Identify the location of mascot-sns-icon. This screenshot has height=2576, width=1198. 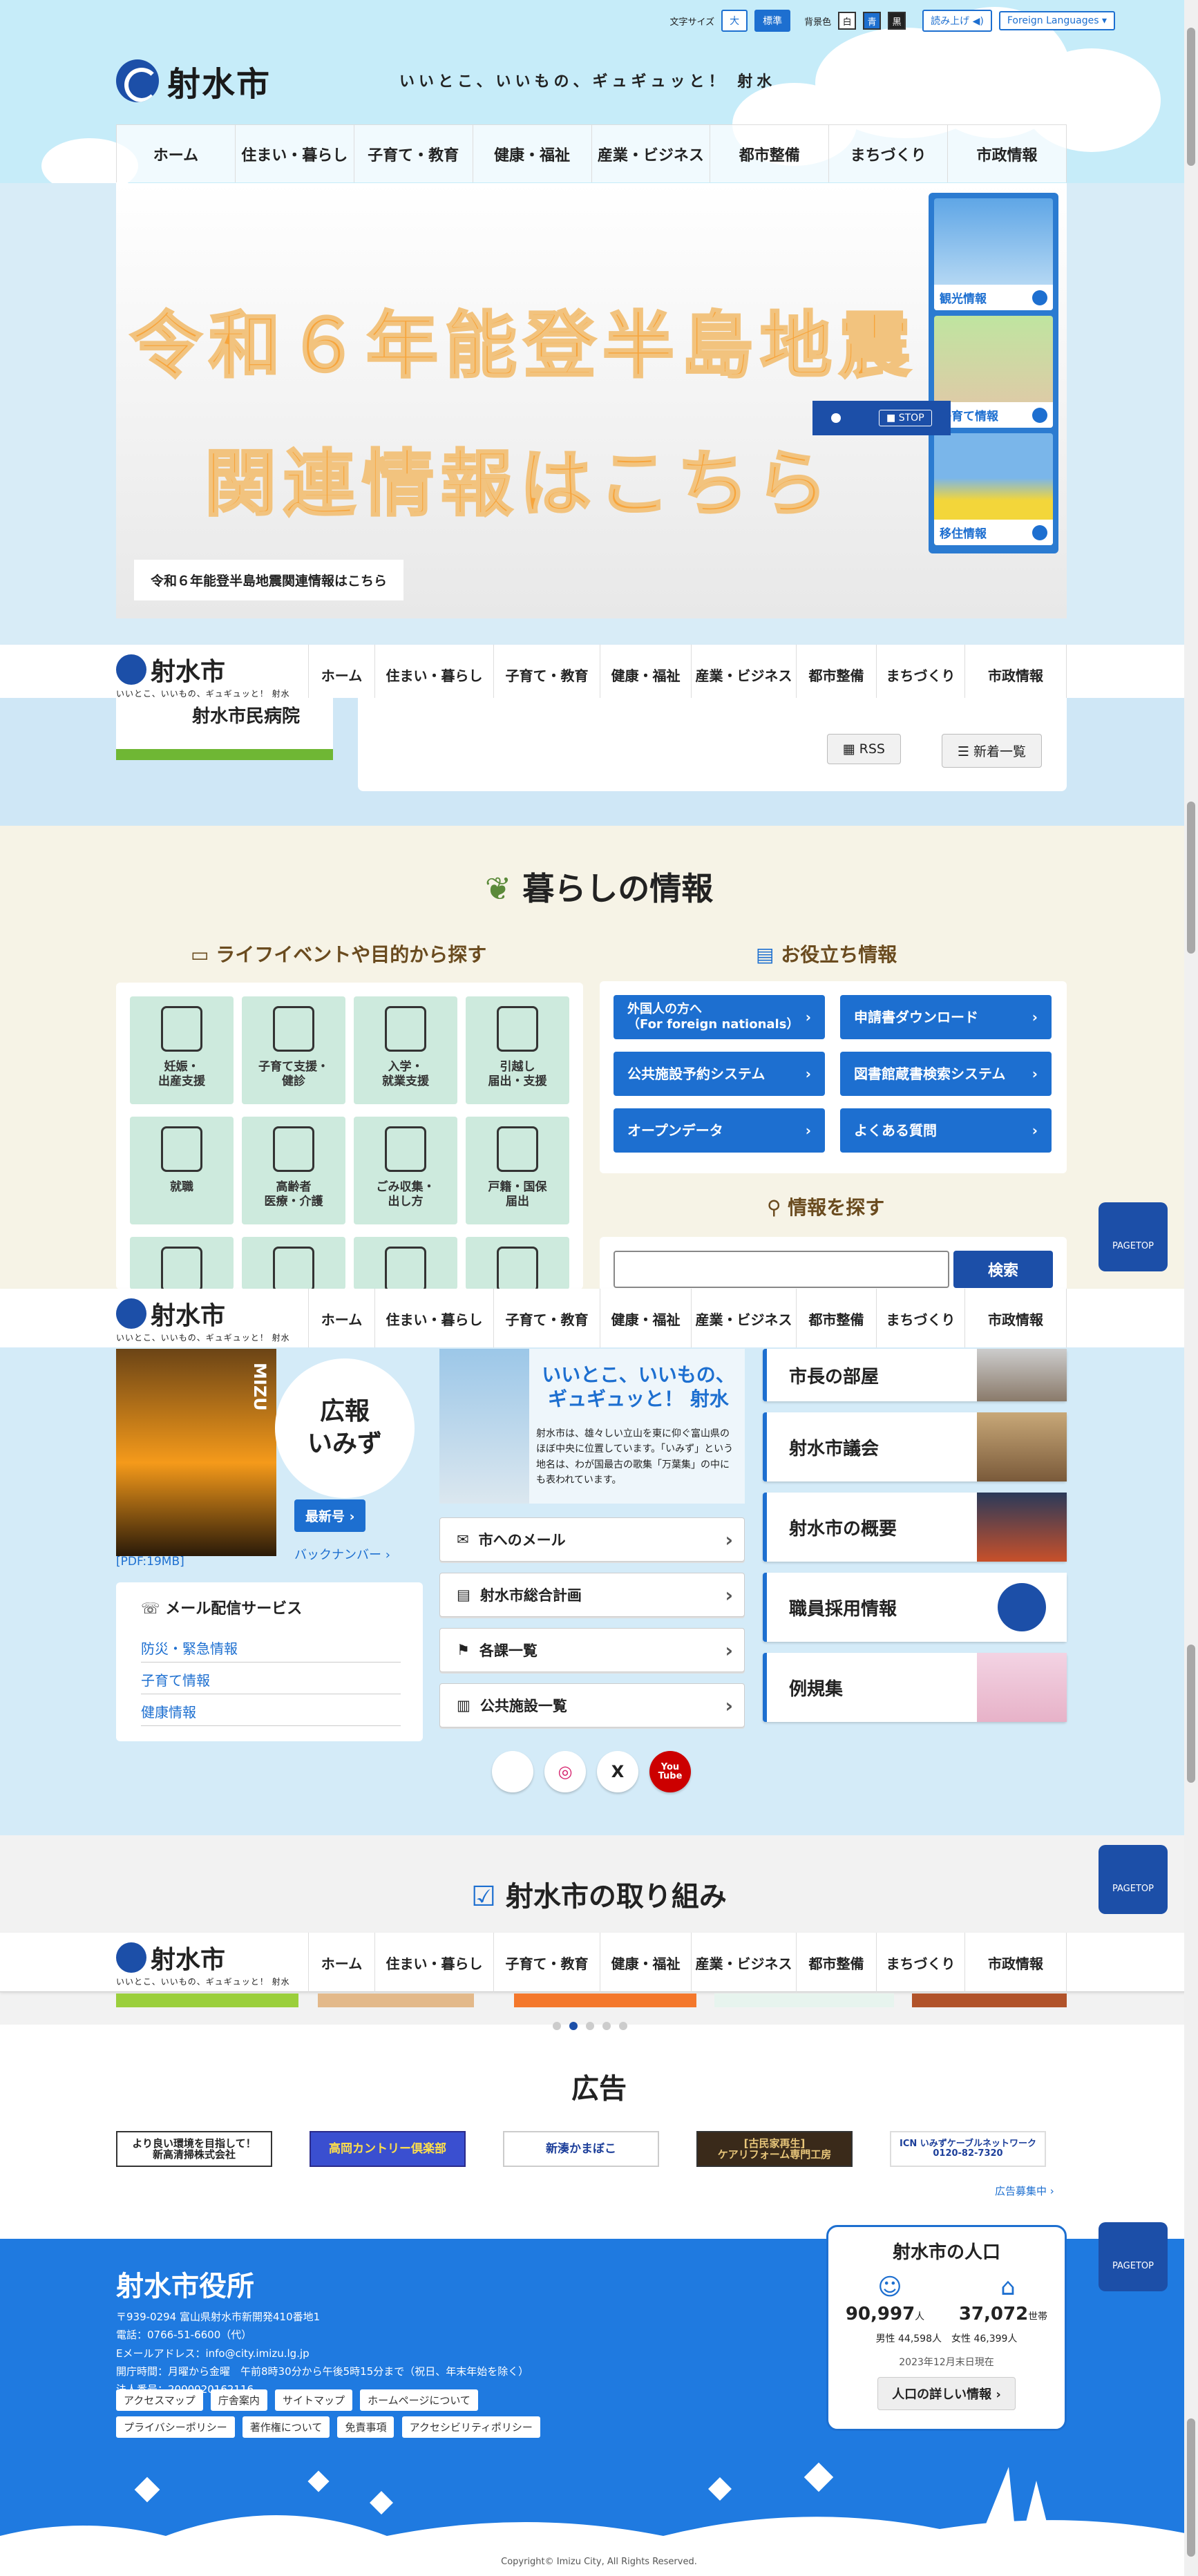
(512, 1771).